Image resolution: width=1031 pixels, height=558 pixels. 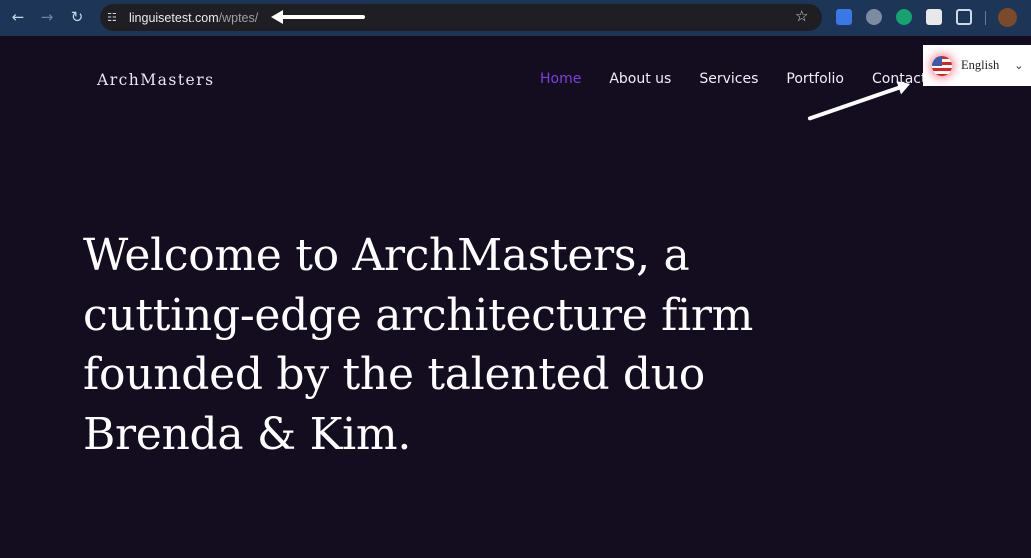 What do you see at coordinates (77, 17) in the screenshot?
I see `reload-icon: ↻` at bounding box center [77, 17].